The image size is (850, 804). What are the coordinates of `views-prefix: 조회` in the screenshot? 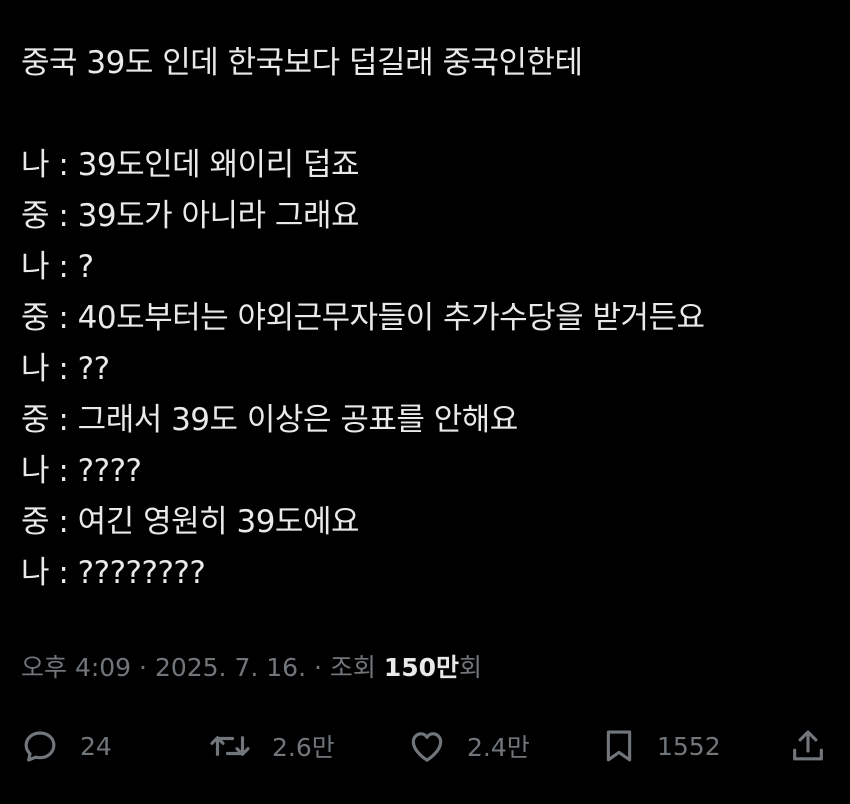 It's located at (356, 667).